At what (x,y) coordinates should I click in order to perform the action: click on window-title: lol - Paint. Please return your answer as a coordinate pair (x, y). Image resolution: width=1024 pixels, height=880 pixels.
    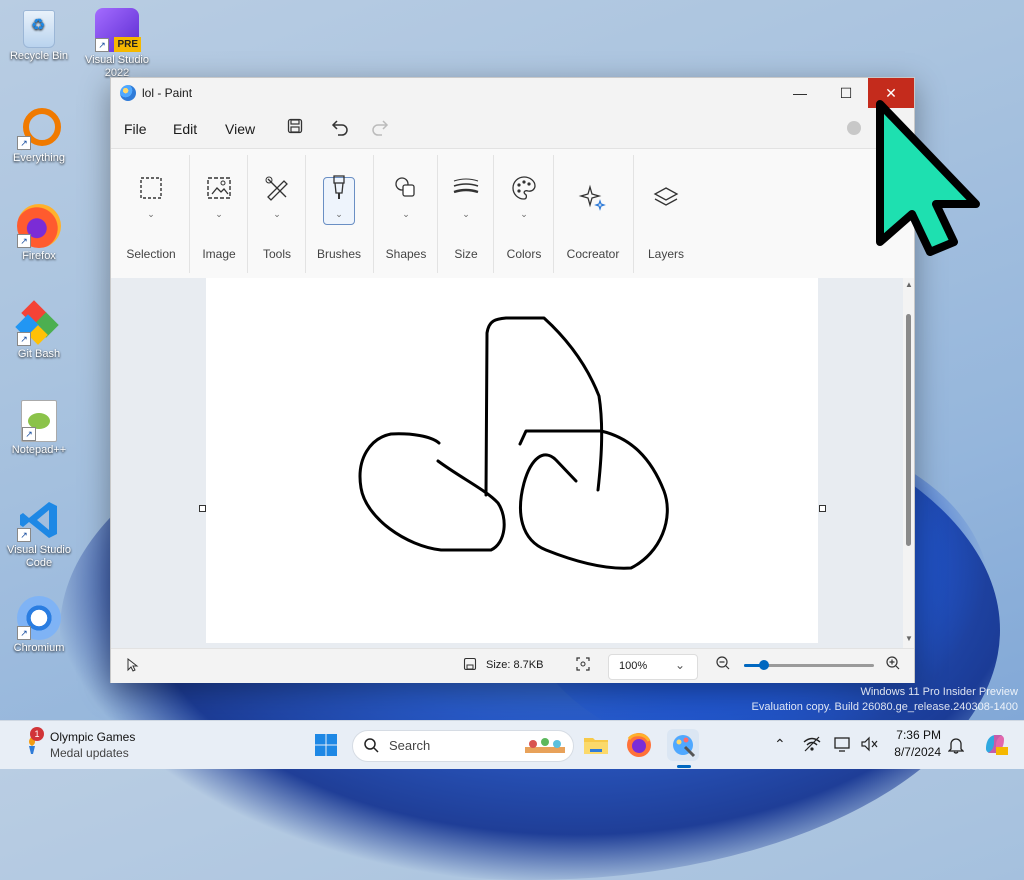
    Looking at the image, I should click on (167, 93).